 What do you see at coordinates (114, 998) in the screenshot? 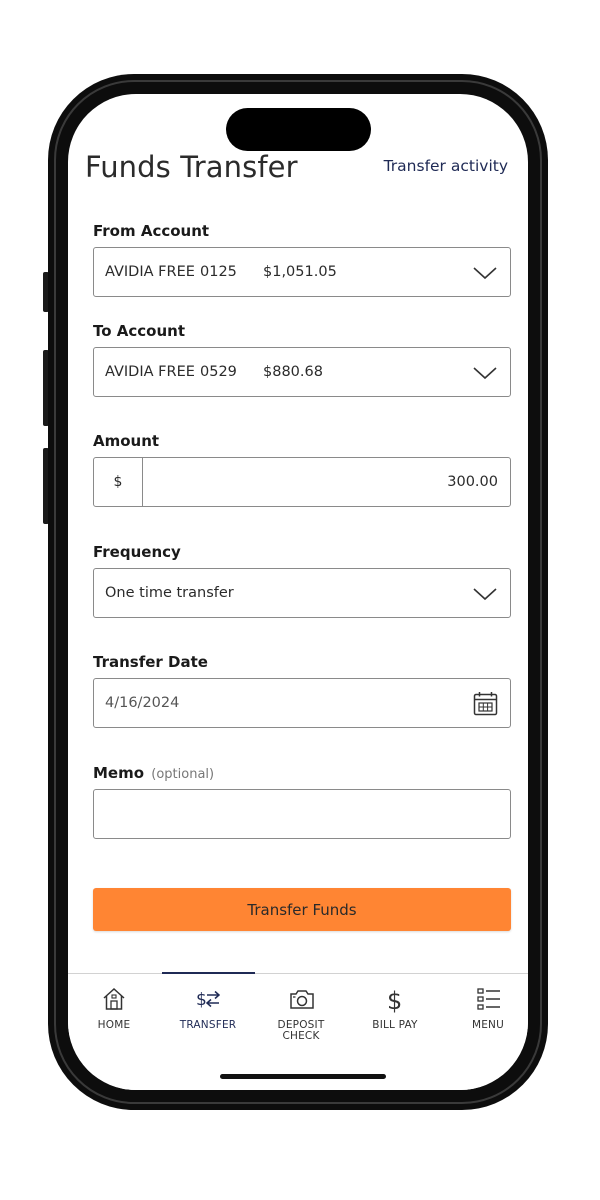
I see `home-icon` at bounding box center [114, 998].